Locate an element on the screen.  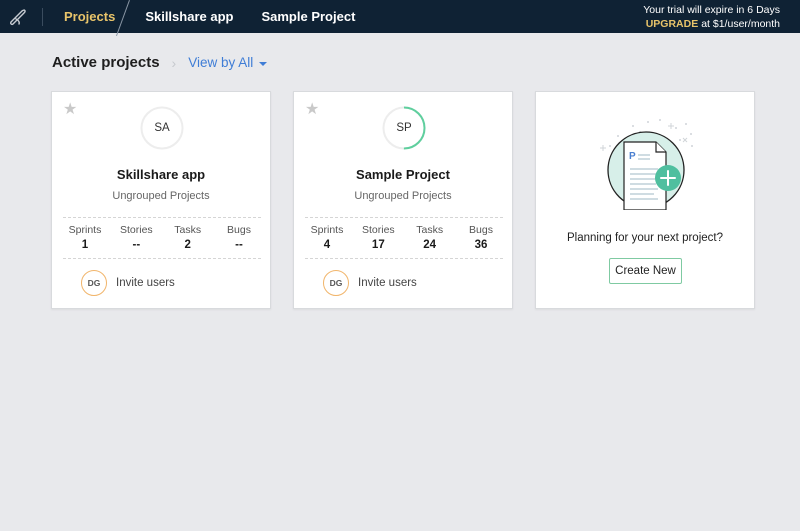
chevron-right-icon: › is located at coordinates (174, 62).